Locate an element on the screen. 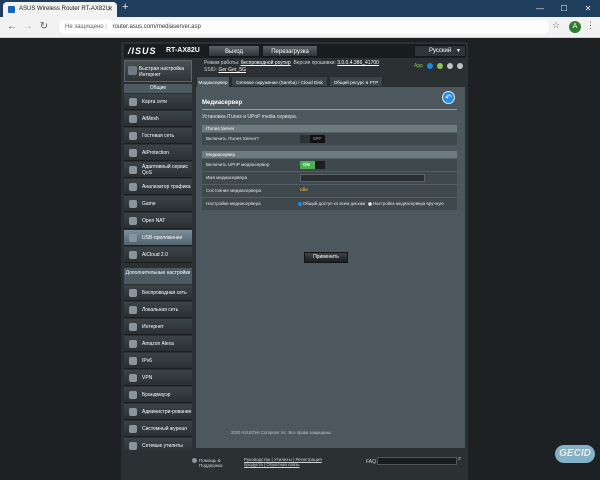 Image resolution: width=600 pixels, height=480 pixels. not-secure-label: Не защищено is located at coordinates (84, 27).